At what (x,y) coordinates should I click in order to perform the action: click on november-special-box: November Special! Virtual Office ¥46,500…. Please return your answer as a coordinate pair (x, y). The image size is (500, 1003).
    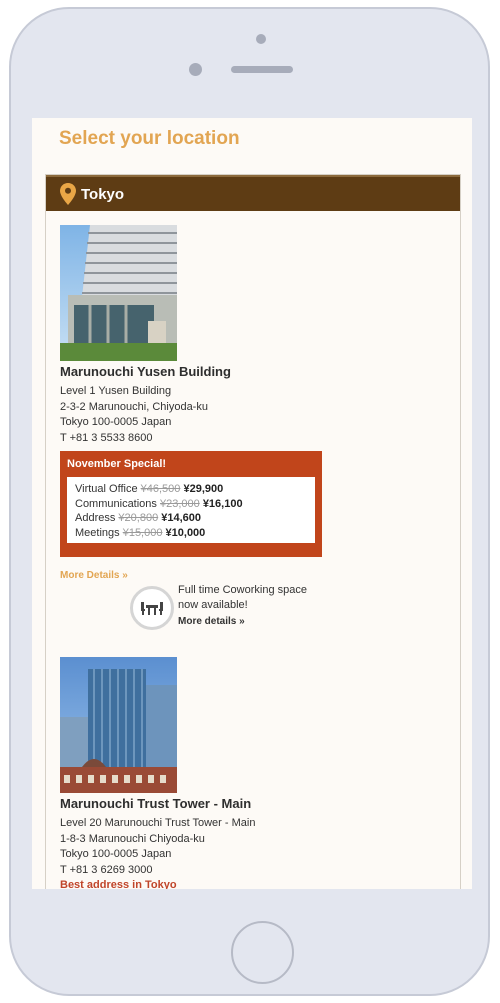
    Looking at the image, I should click on (191, 504).